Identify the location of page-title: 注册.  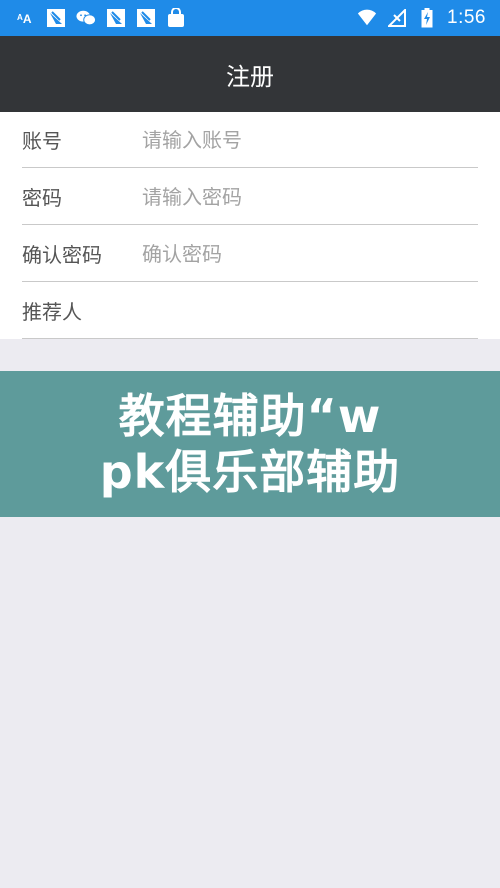
(250, 76).